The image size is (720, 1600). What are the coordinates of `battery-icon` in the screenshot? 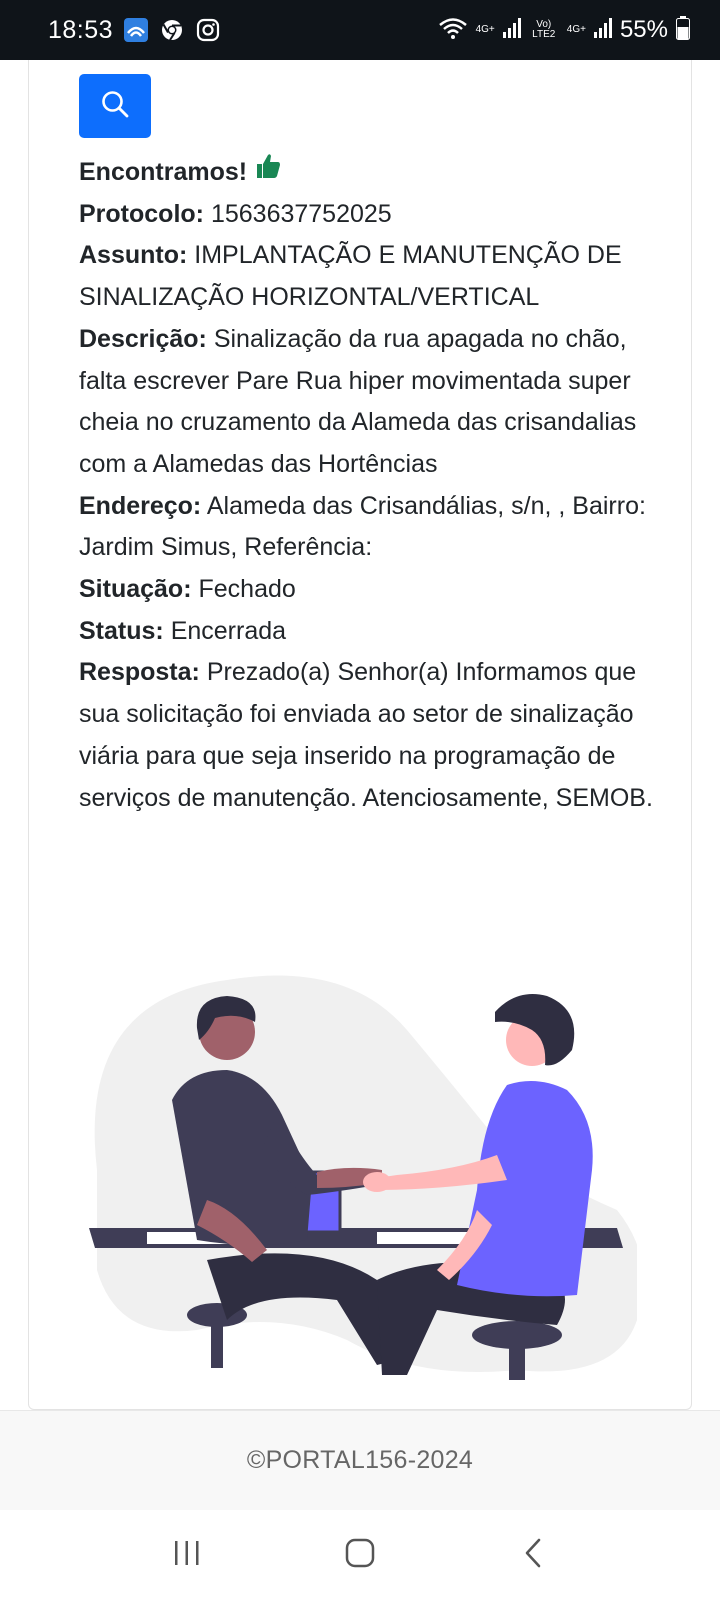 It's located at (683, 30).